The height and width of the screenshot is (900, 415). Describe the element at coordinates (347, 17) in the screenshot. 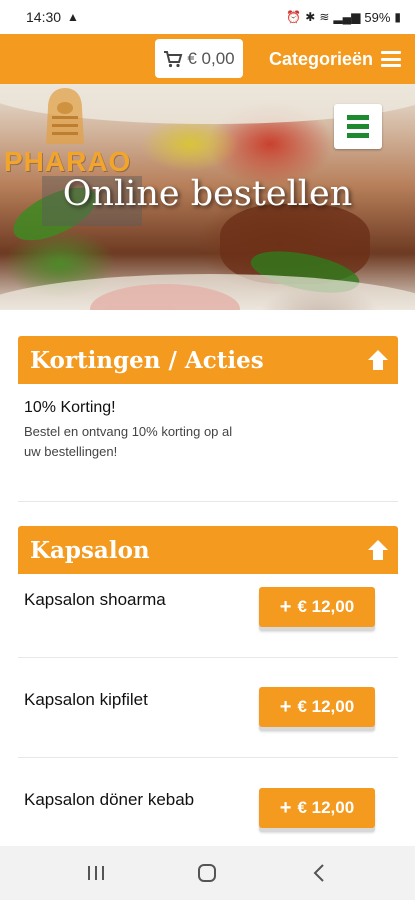

I see `signal-icon: ▂▄▆` at that location.